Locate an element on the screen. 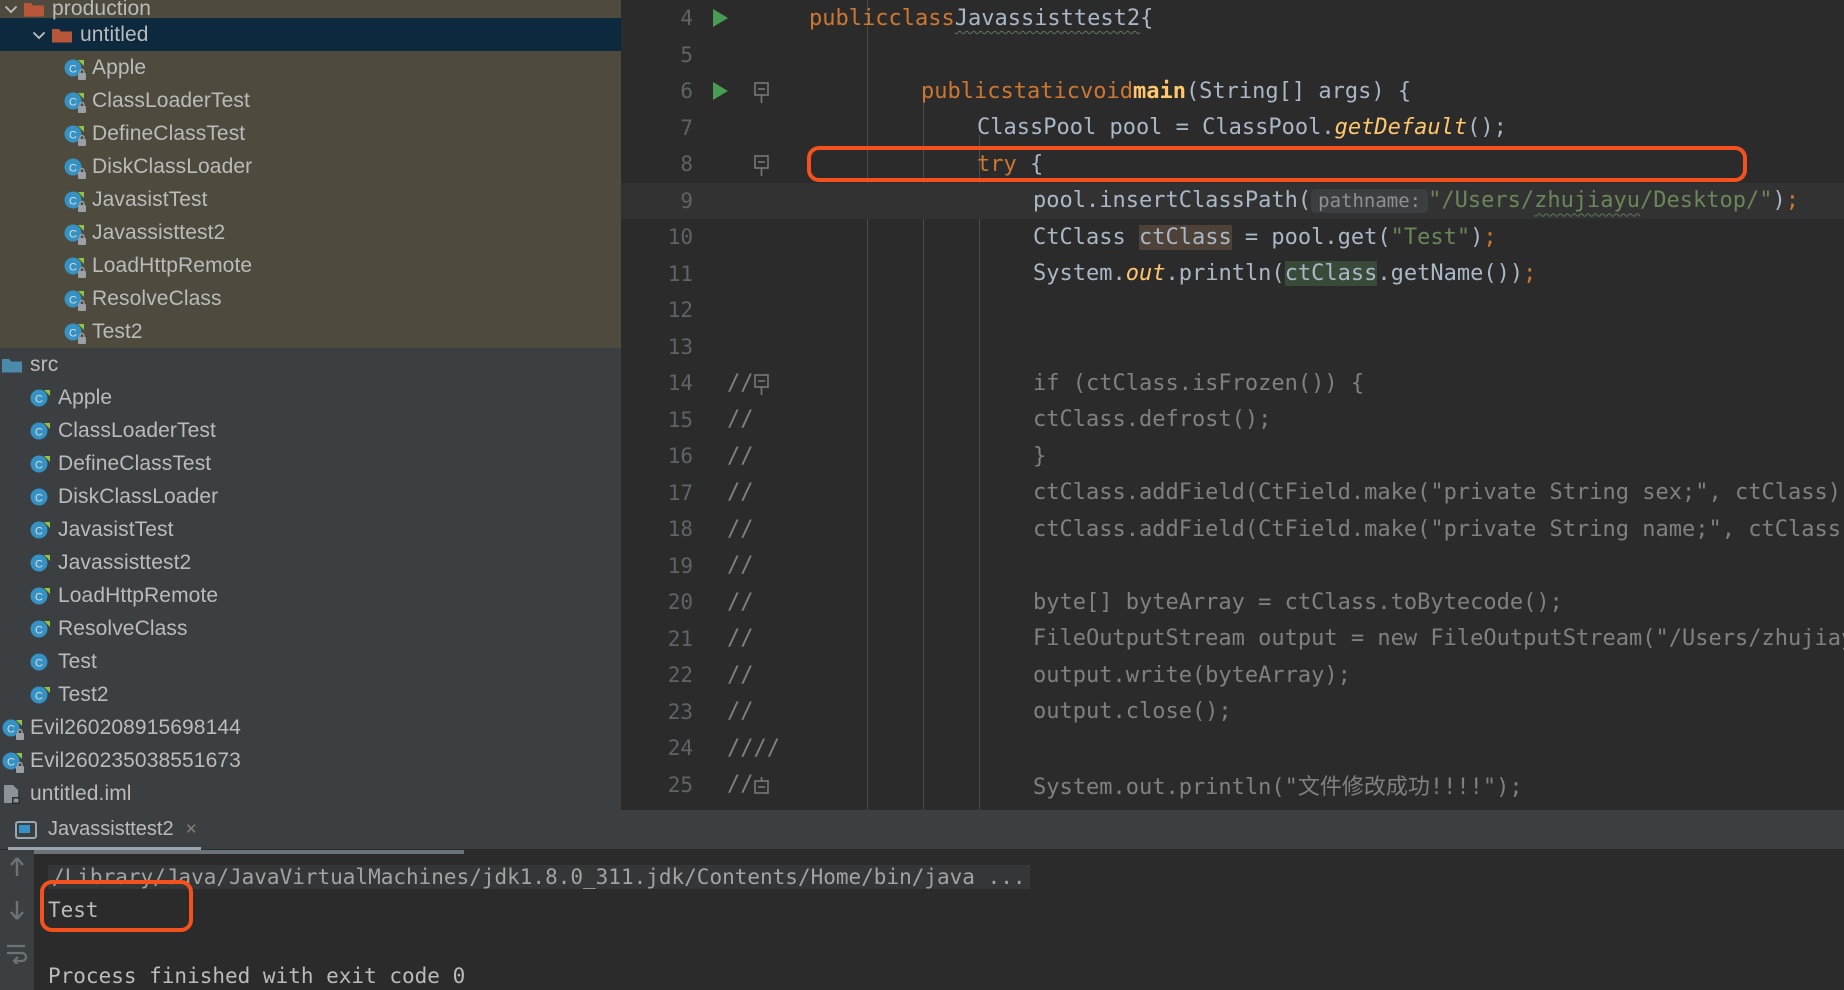  code-line-11: 11 System. out .println(ctClass .getName()); is located at coordinates (1232, 274).